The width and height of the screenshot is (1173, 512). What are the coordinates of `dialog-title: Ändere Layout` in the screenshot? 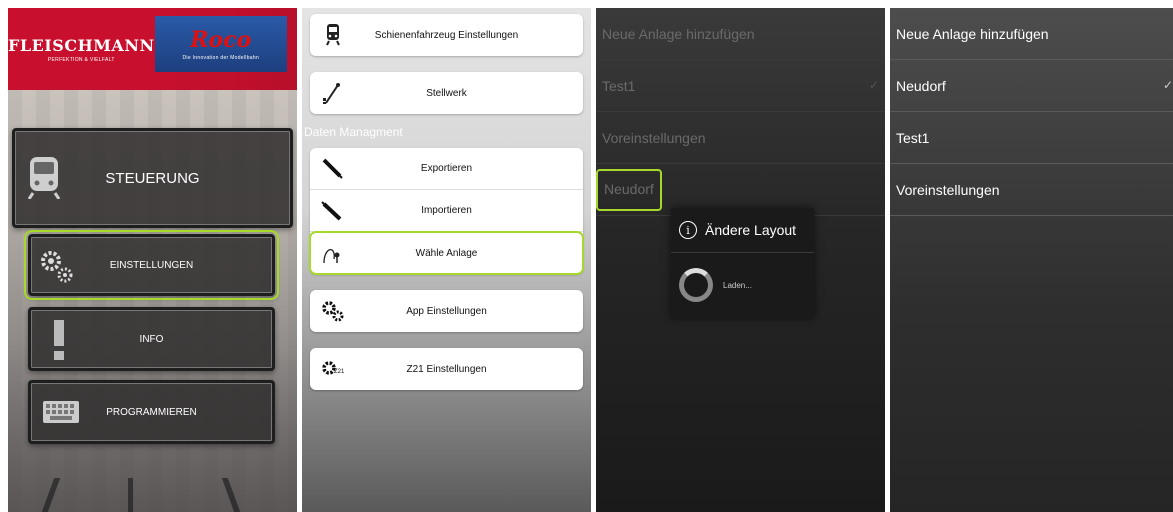 It's located at (751, 230).